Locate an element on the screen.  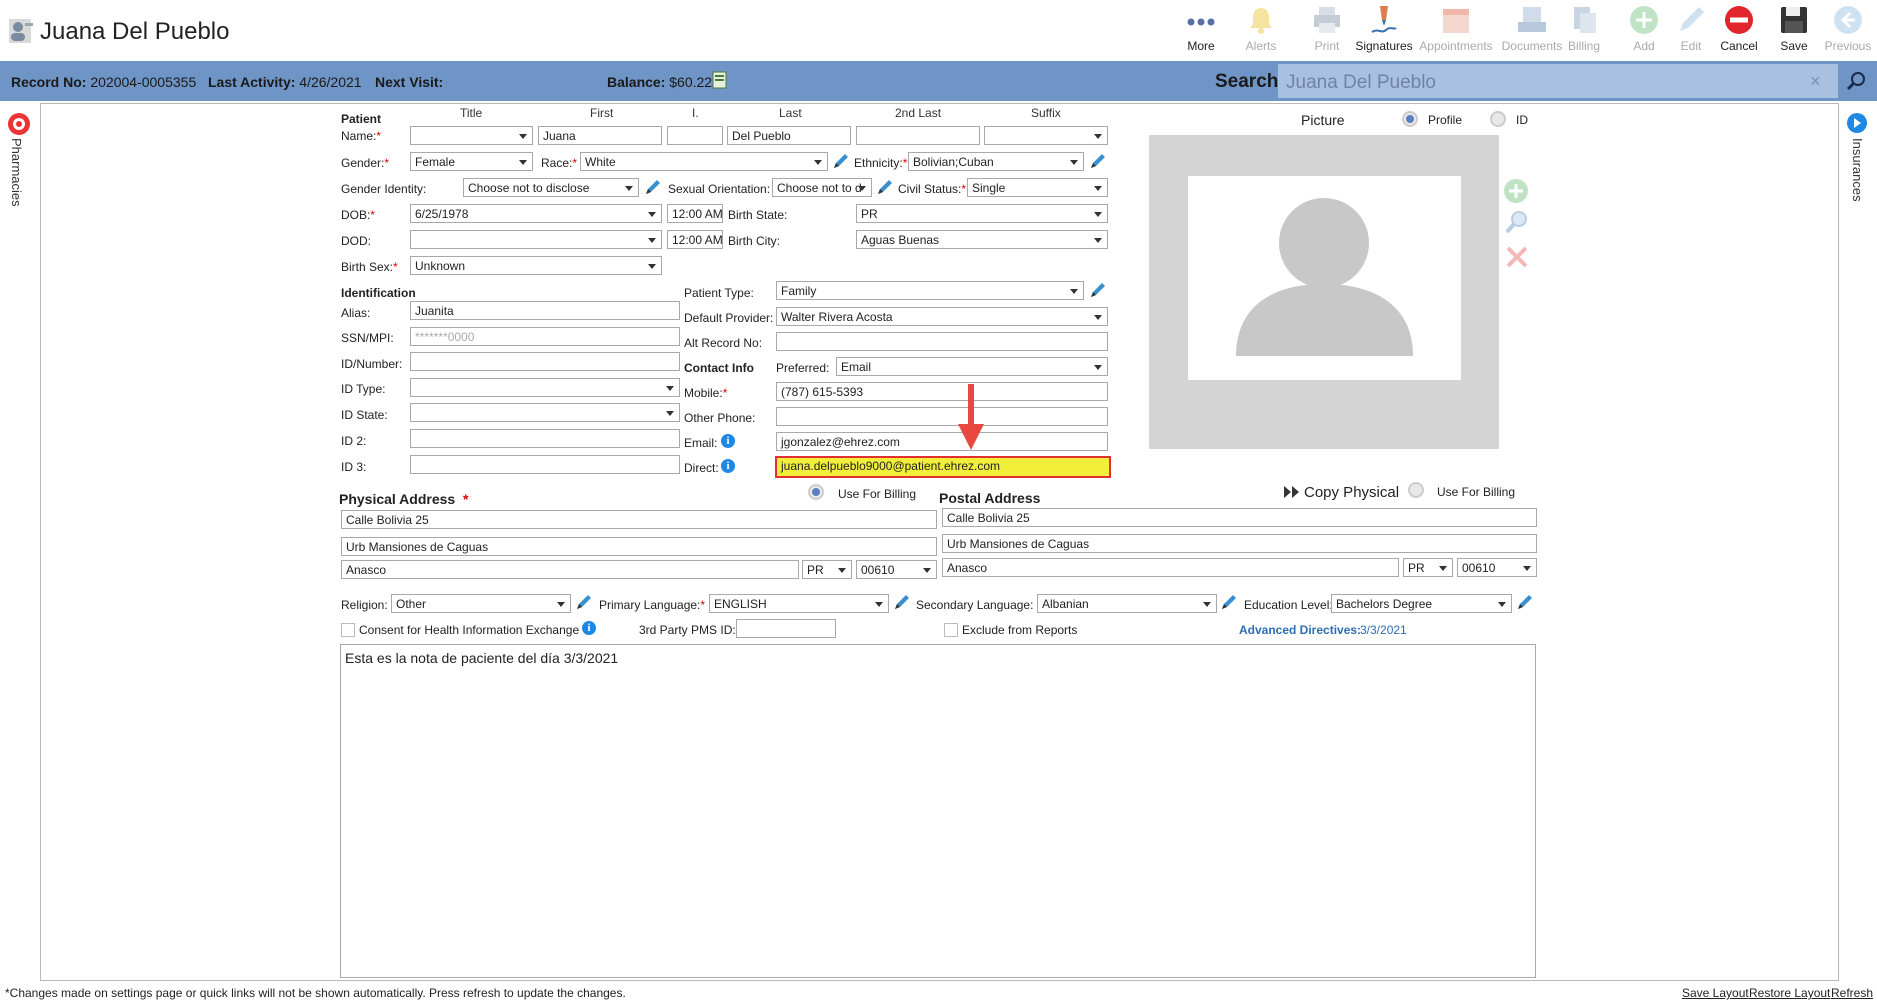
signatures-button: Signatures is located at coordinates (1384, 31).